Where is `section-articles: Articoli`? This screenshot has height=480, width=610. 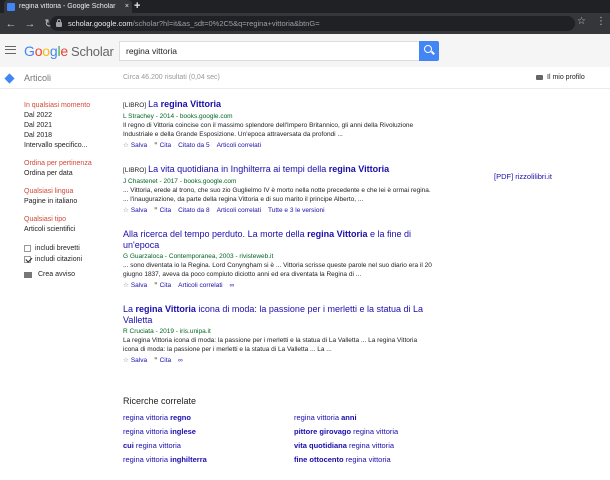
section-articles: Articoli is located at coordinates (37, 78).